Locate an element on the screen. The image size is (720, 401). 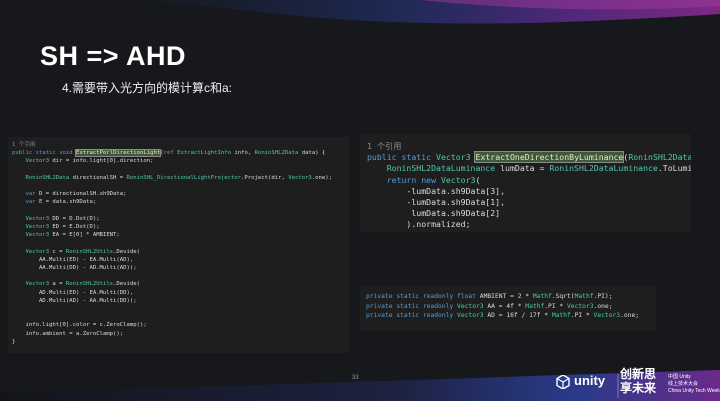
code-line: info.light[0].color = c.ZeroClamp(); is located at coordinates (79, 325).